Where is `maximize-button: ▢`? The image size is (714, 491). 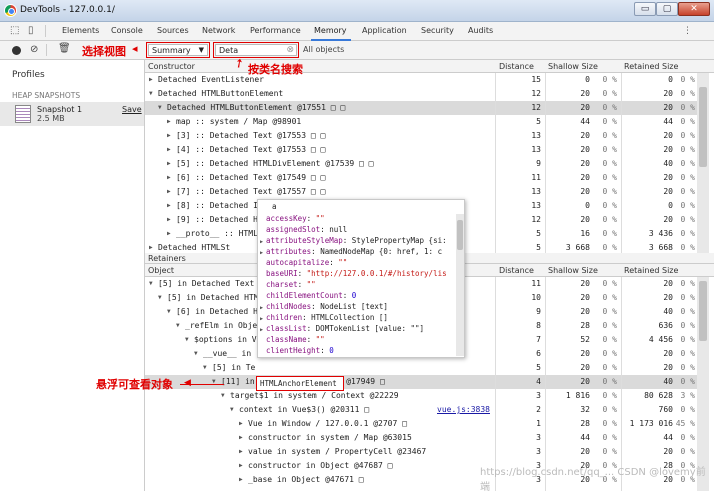
maximize-button: ▢ is located at coordinates (667, 9).